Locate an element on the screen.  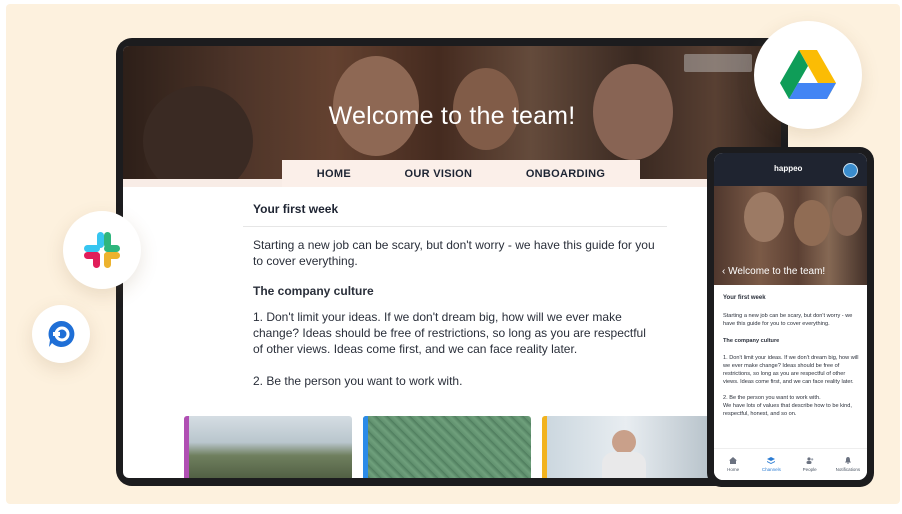
phone-hero: ‹ Welcome to the team! is located at coordinates (790, 235).